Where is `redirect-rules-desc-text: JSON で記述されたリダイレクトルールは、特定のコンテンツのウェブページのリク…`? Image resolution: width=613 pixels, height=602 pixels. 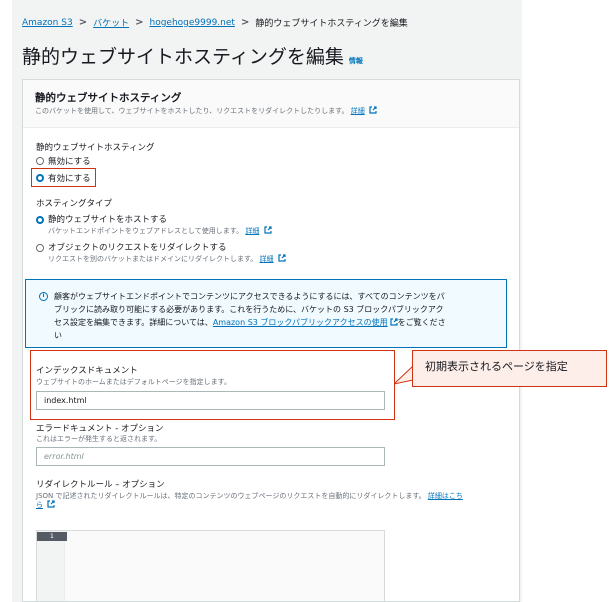
redirect-rules-desc-text: JSON で記述されたリダイレクトルールは、特定のコンテンツのウェブページのリク… is located at coordinates (231, 496).